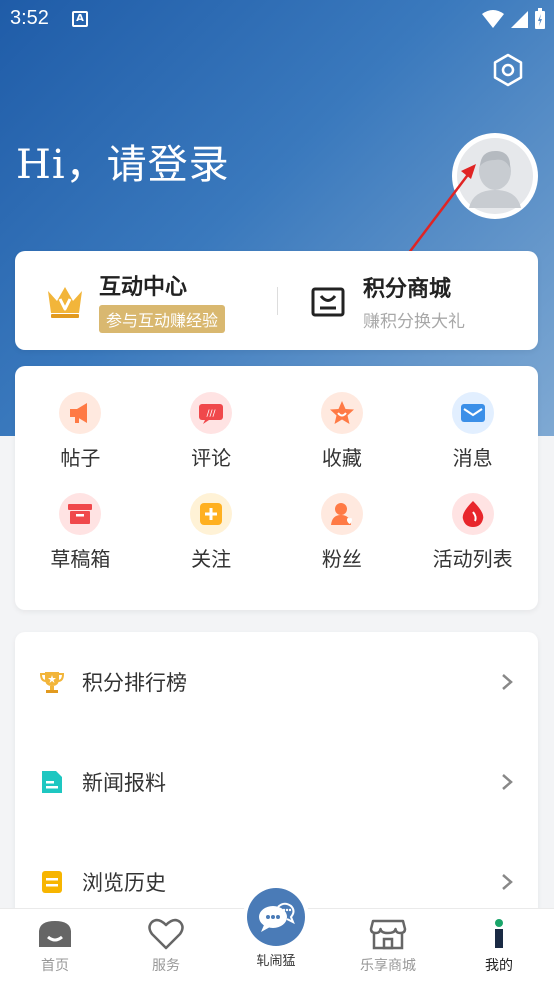 The height and width of the screenshot is (984, 554). What do you see at coordinates (29, 18) in the screenshot?
I see `status-time: 3:52` at bounding box center [29, 18].